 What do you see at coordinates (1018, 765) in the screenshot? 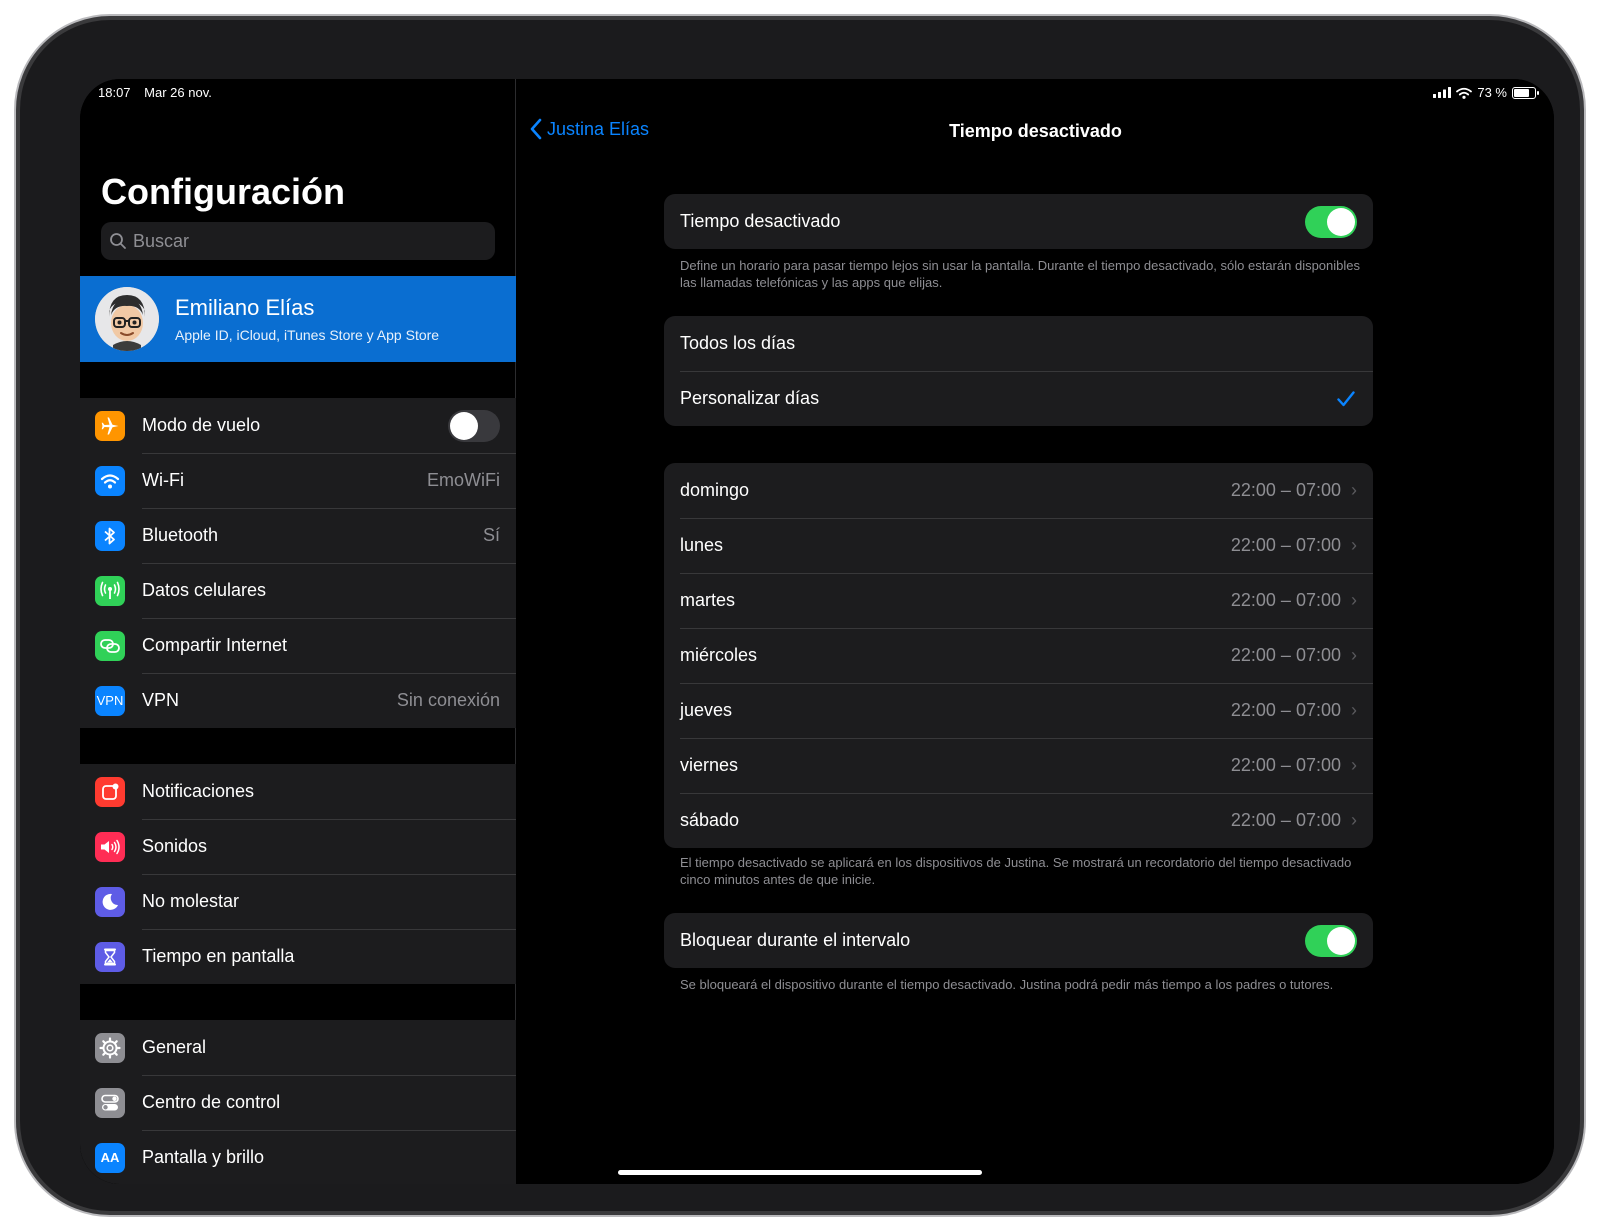
I see `day-row: viernes 22:00 – 07:00 ›` at bounding box center [1018, 765].